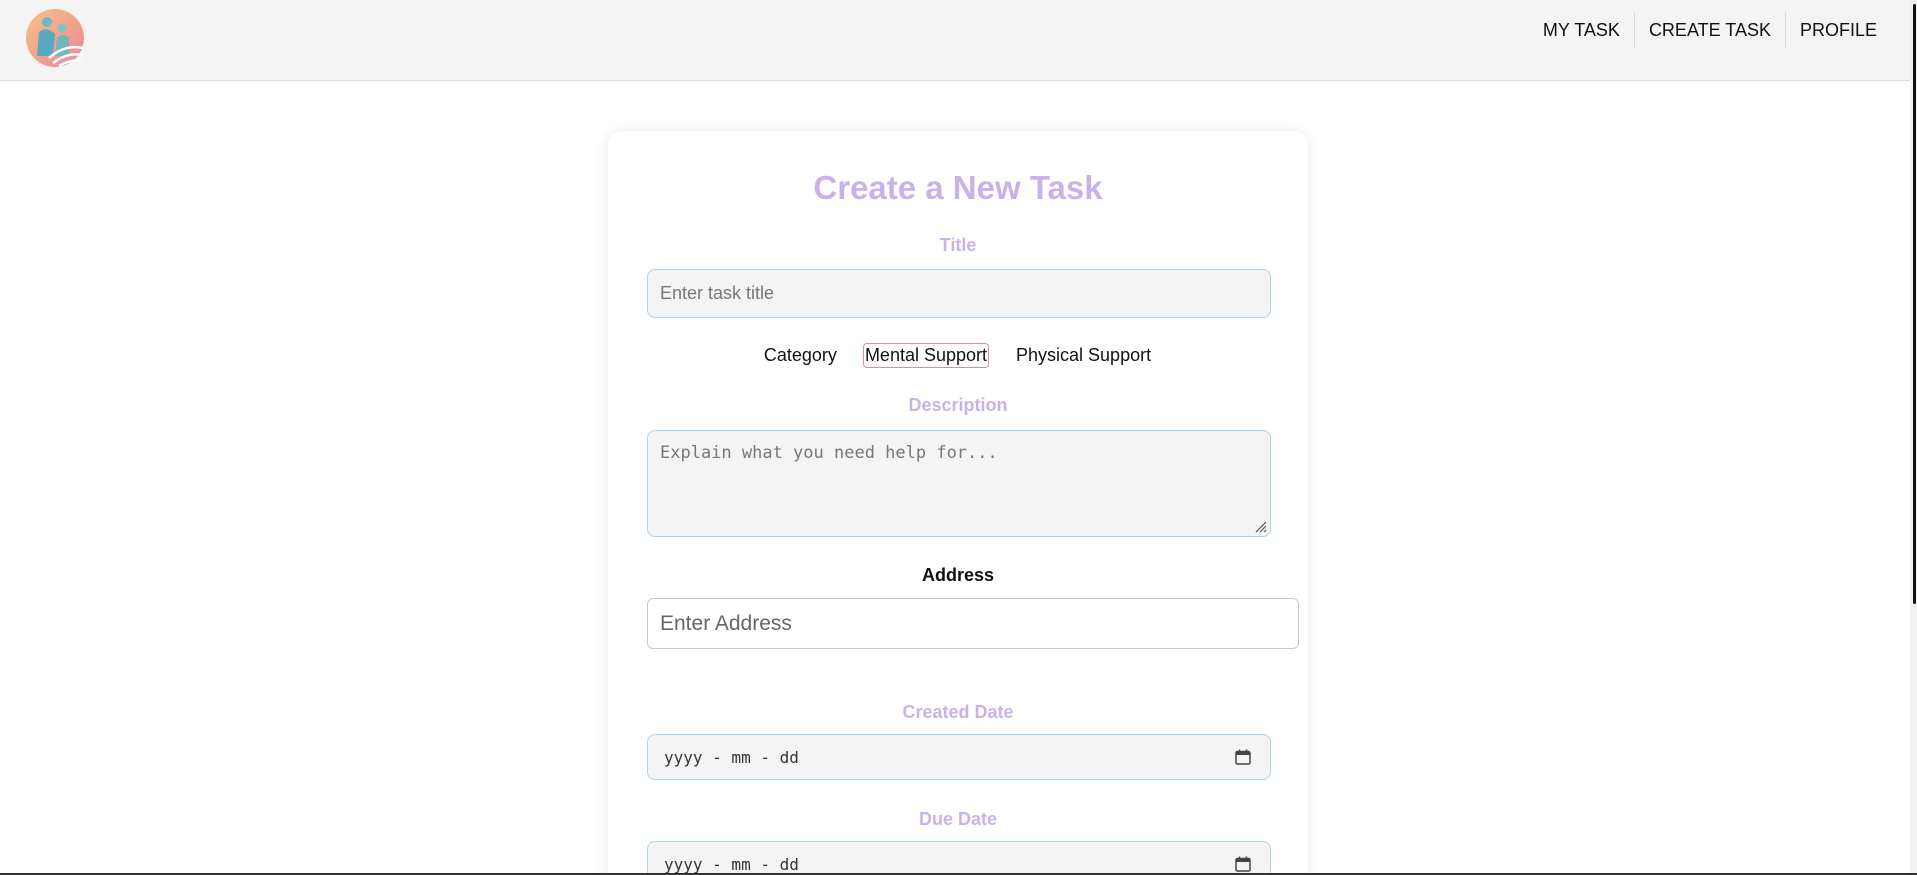 The width and height of the screenshot is (1917, 875). I want to click on top-nav-bar: MY TASK CREATE TASK PROFILE, so click(958, 40).